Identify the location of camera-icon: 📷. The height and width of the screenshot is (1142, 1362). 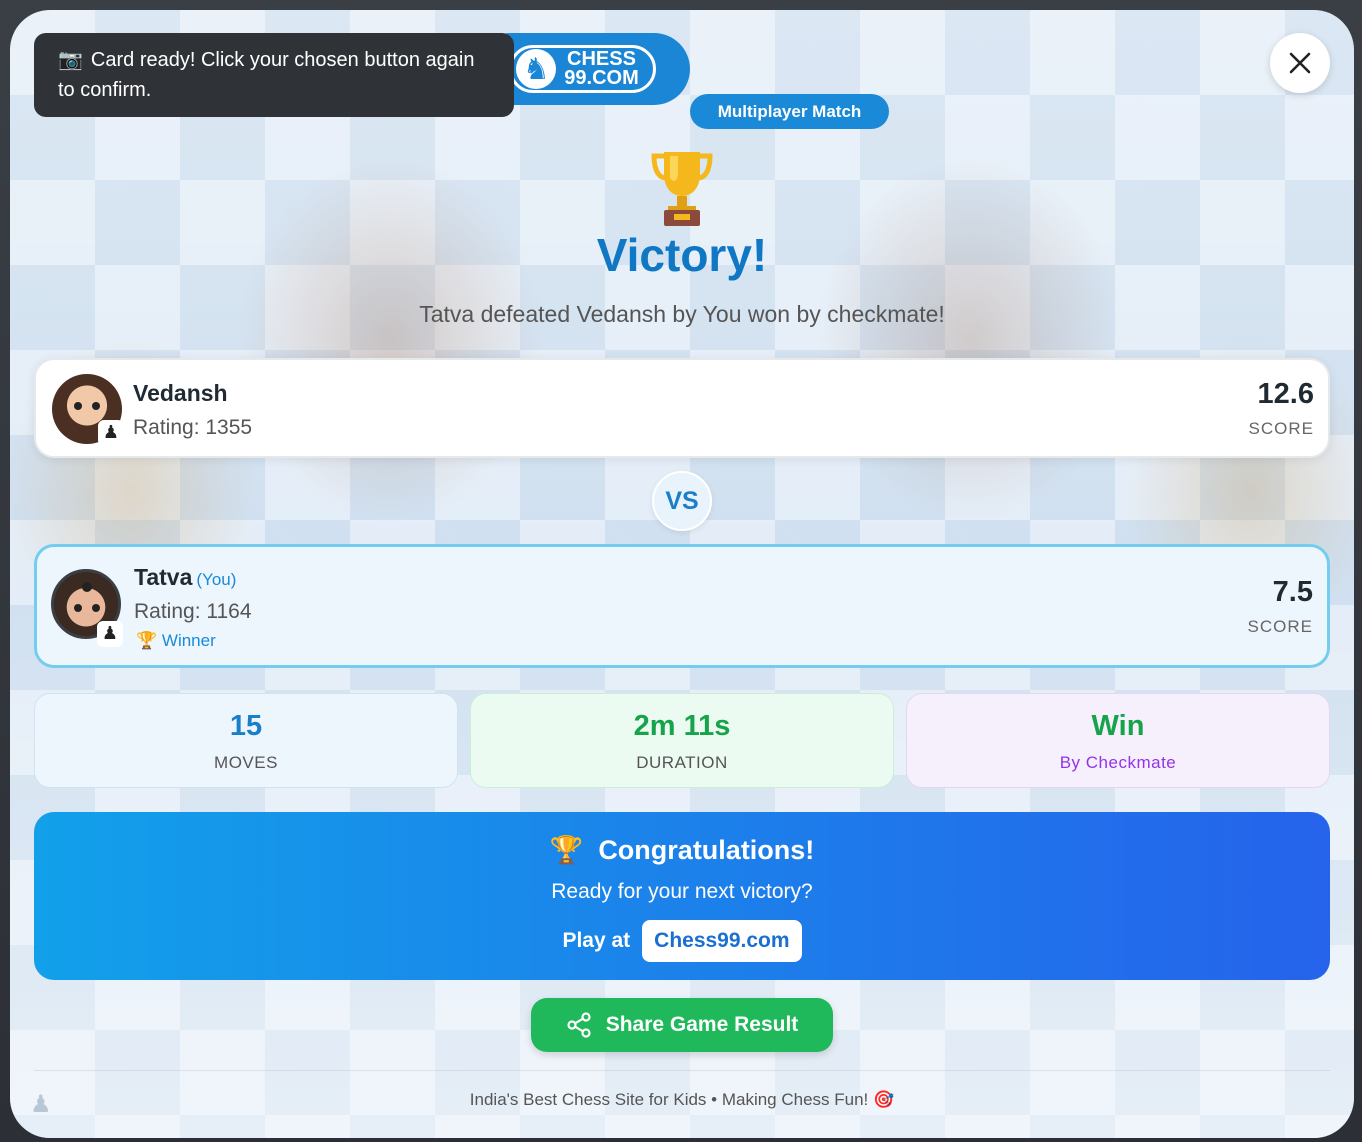
(70, 60).